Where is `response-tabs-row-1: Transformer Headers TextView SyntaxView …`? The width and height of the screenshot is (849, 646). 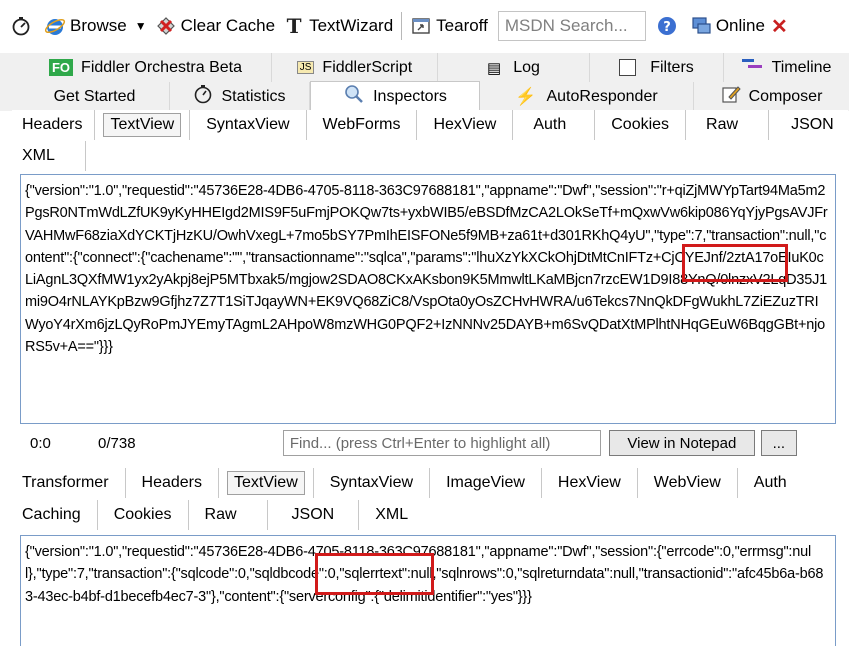
response-tabs-row-1: Transformer Headers TextView SyntaxView … is located at coordinates (407, 483).